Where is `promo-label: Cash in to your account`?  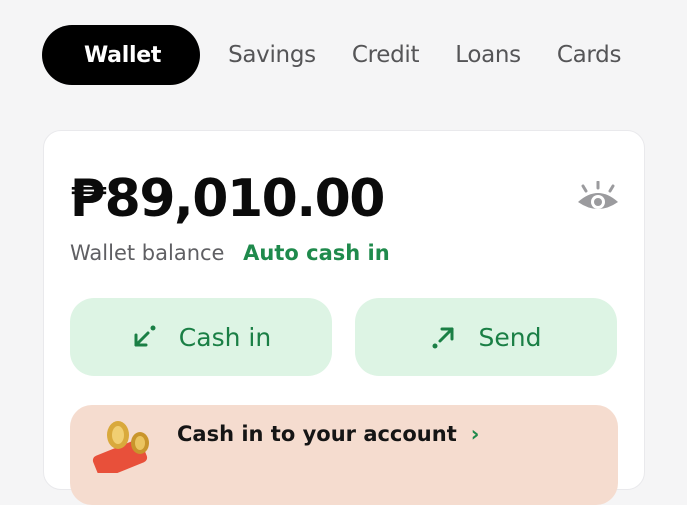
promo-label: Cash in to your account is located at coordinates (317, 434).